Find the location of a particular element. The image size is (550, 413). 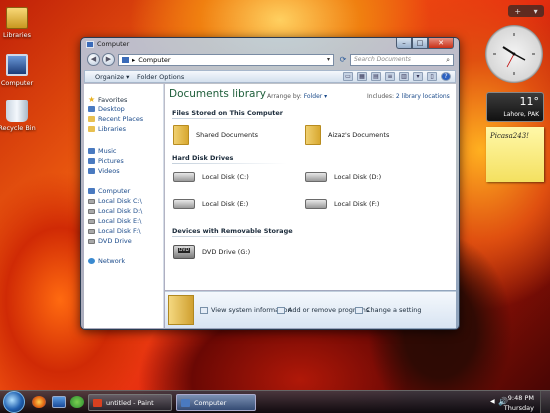

nav-item-local-disk-c: Local Disk C:\ is located at coordinates (115, 201).